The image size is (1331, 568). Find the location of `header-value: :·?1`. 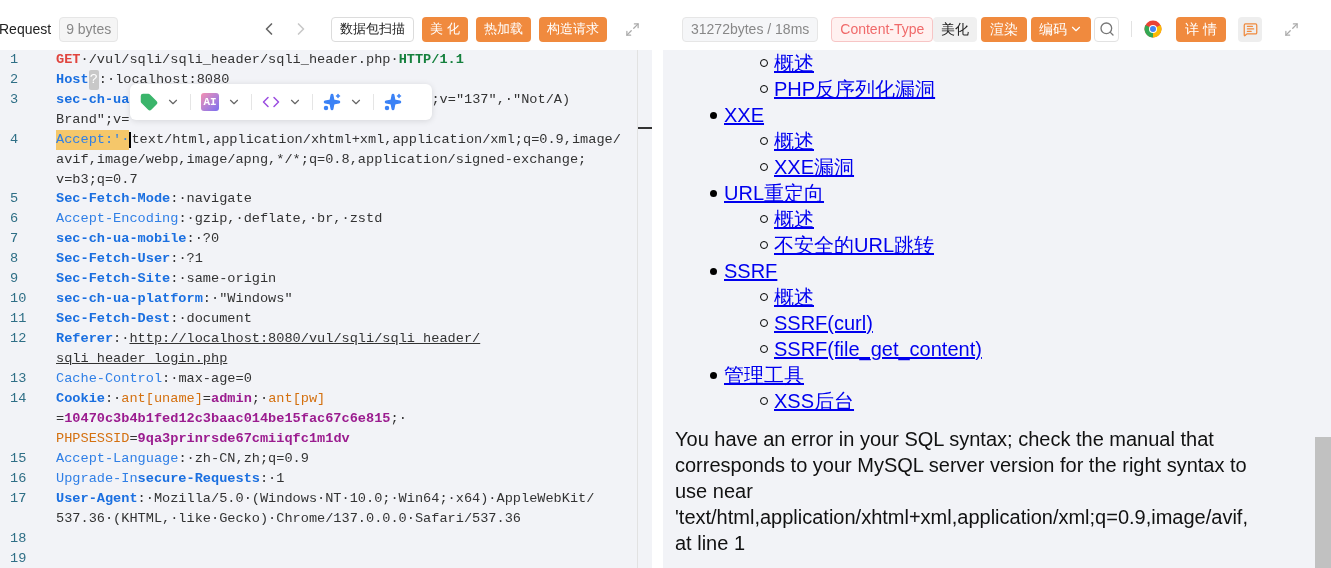

header-value: :·?1 is located at coordinates (186, 259).